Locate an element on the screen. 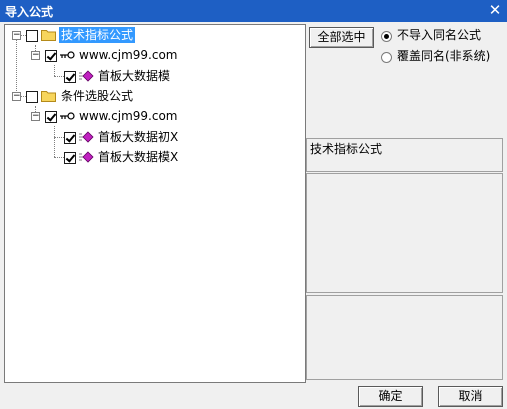  title-bar: 导入公式 ✕ is located at coordinates (253, 11).